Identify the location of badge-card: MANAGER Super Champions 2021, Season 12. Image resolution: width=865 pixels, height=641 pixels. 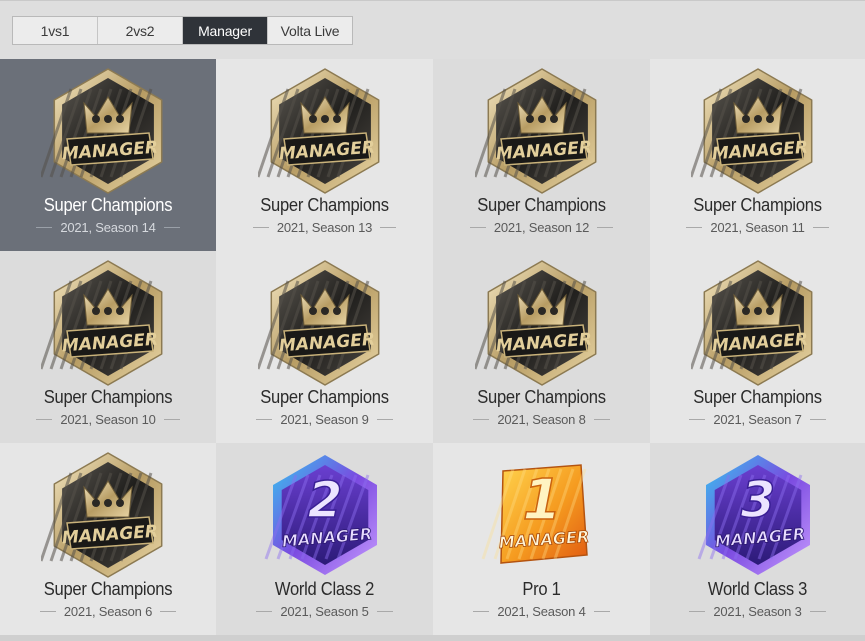
(541, 155).